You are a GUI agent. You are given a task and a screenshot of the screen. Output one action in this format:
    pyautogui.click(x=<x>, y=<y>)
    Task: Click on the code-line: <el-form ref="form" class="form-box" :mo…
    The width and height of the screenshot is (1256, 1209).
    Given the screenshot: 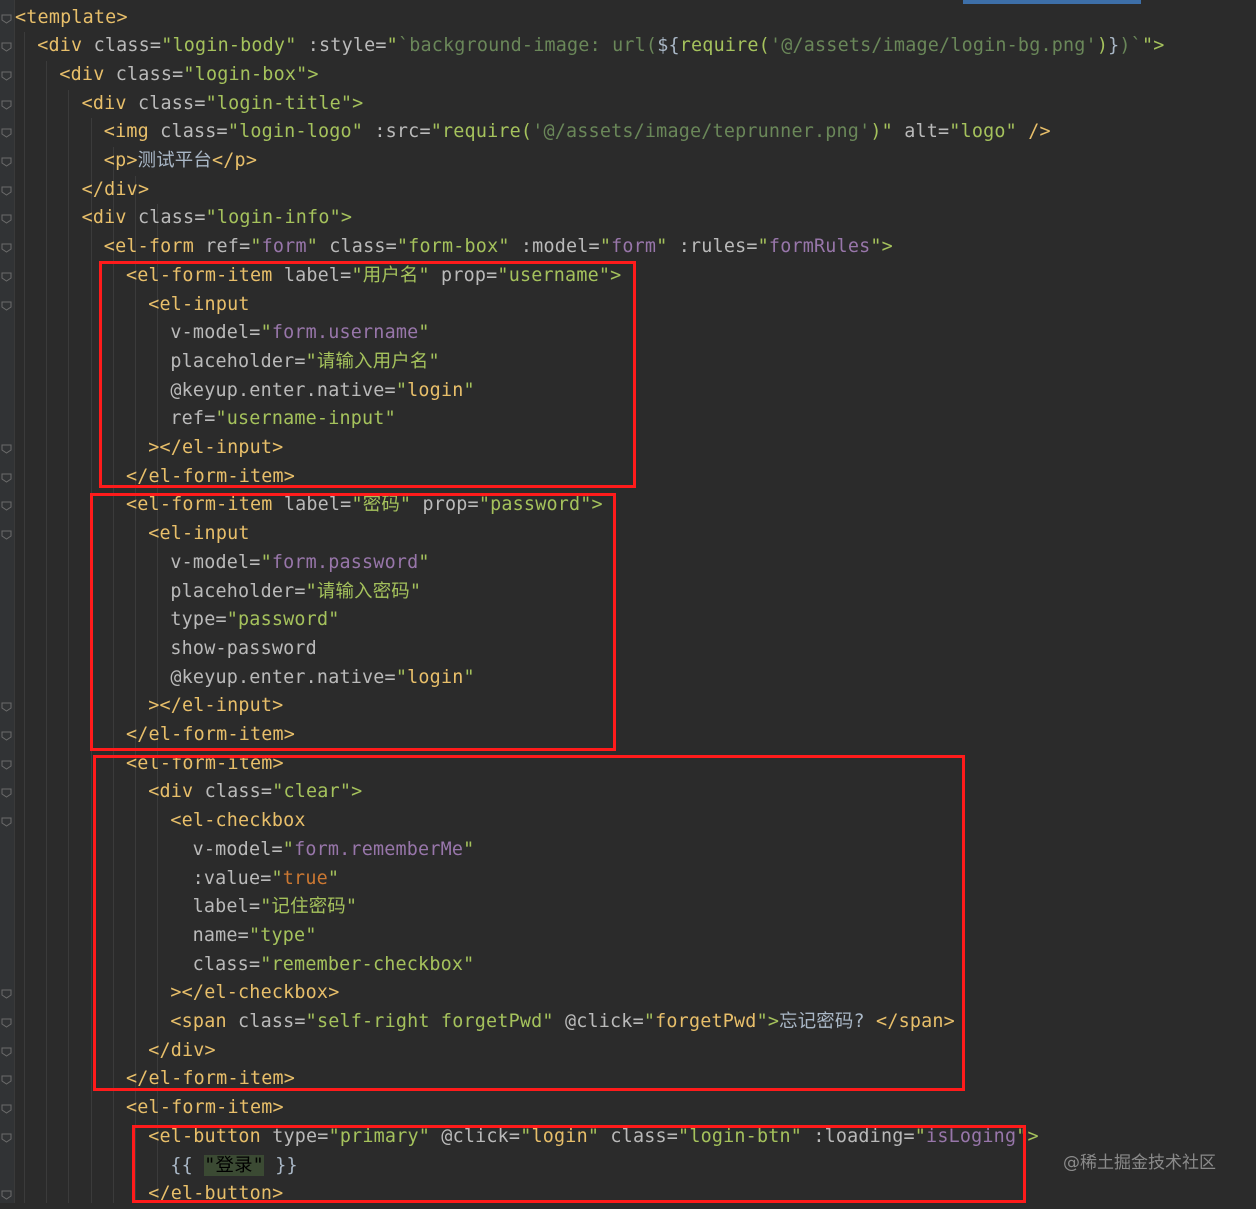 What is the action you would take?
    pyautogui.click(x=498, y=247)
    